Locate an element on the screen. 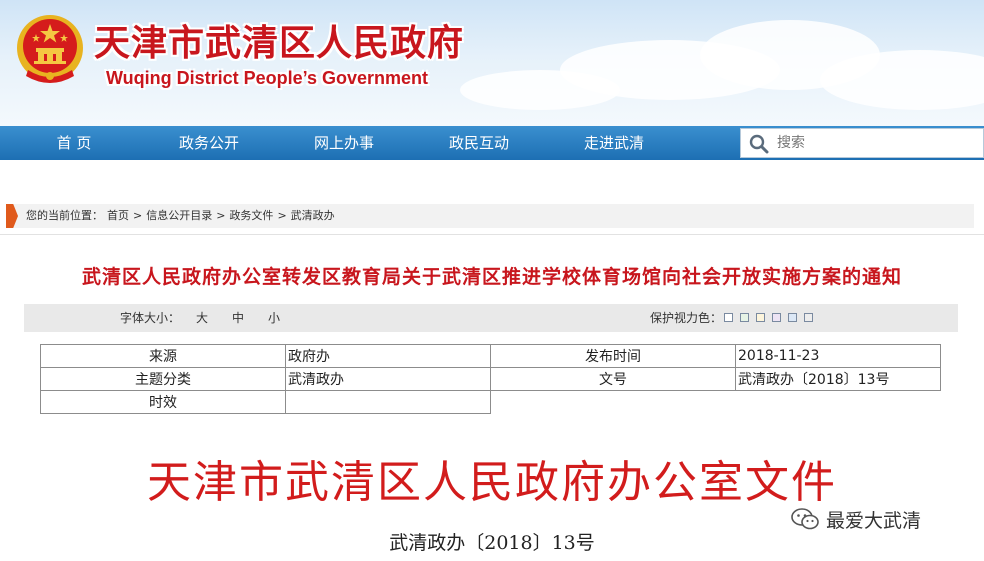  meta-key-category: 主题分类 is located at coordinates (163, 379).